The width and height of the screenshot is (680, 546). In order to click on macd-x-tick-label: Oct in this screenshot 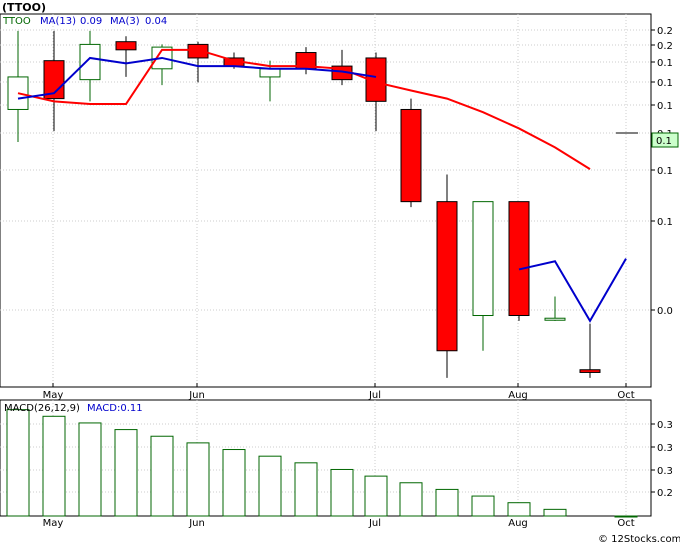, I will do `click(625, 523)`.